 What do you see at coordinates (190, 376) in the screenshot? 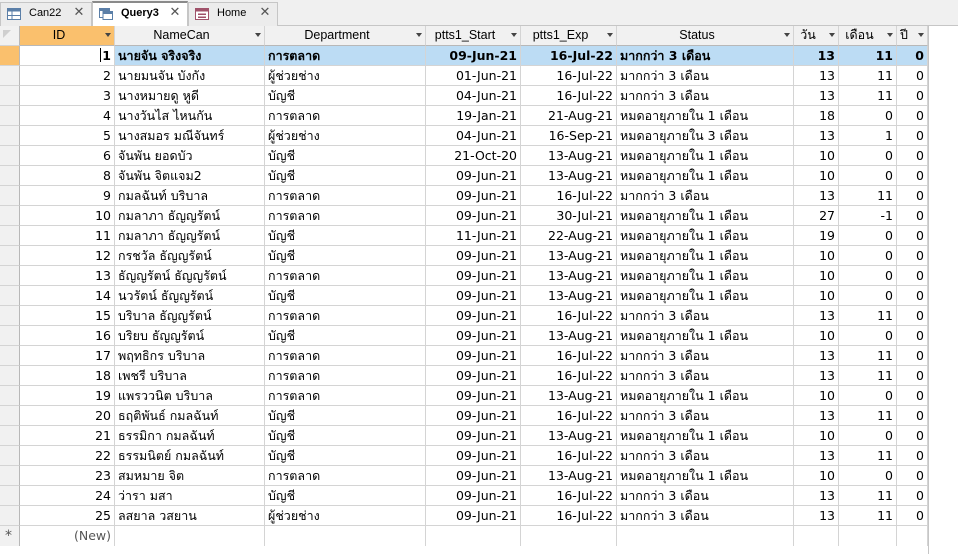
I see `cell-namecan: เพชรี บริบาล` at bounding box center [190, 376].